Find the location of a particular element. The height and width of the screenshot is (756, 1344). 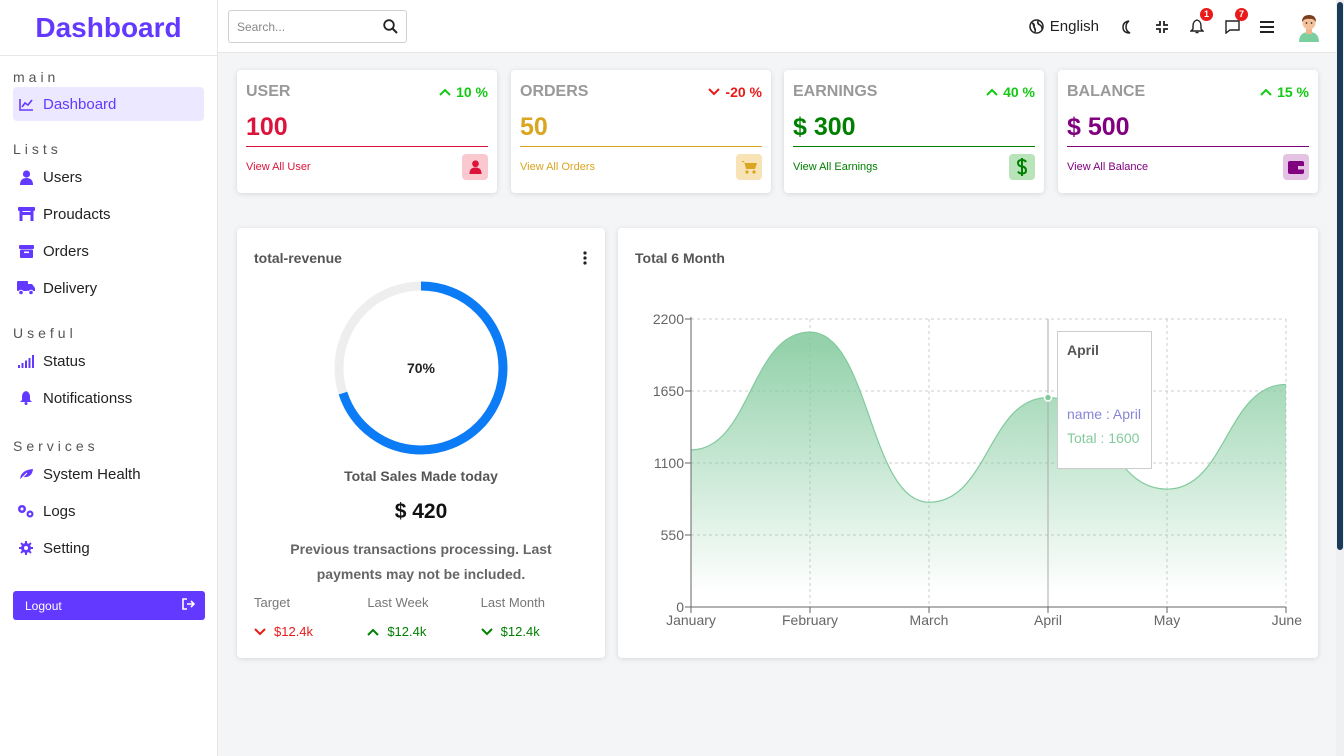

widget-percent: 15 % is located at coordinates (1284, 92).